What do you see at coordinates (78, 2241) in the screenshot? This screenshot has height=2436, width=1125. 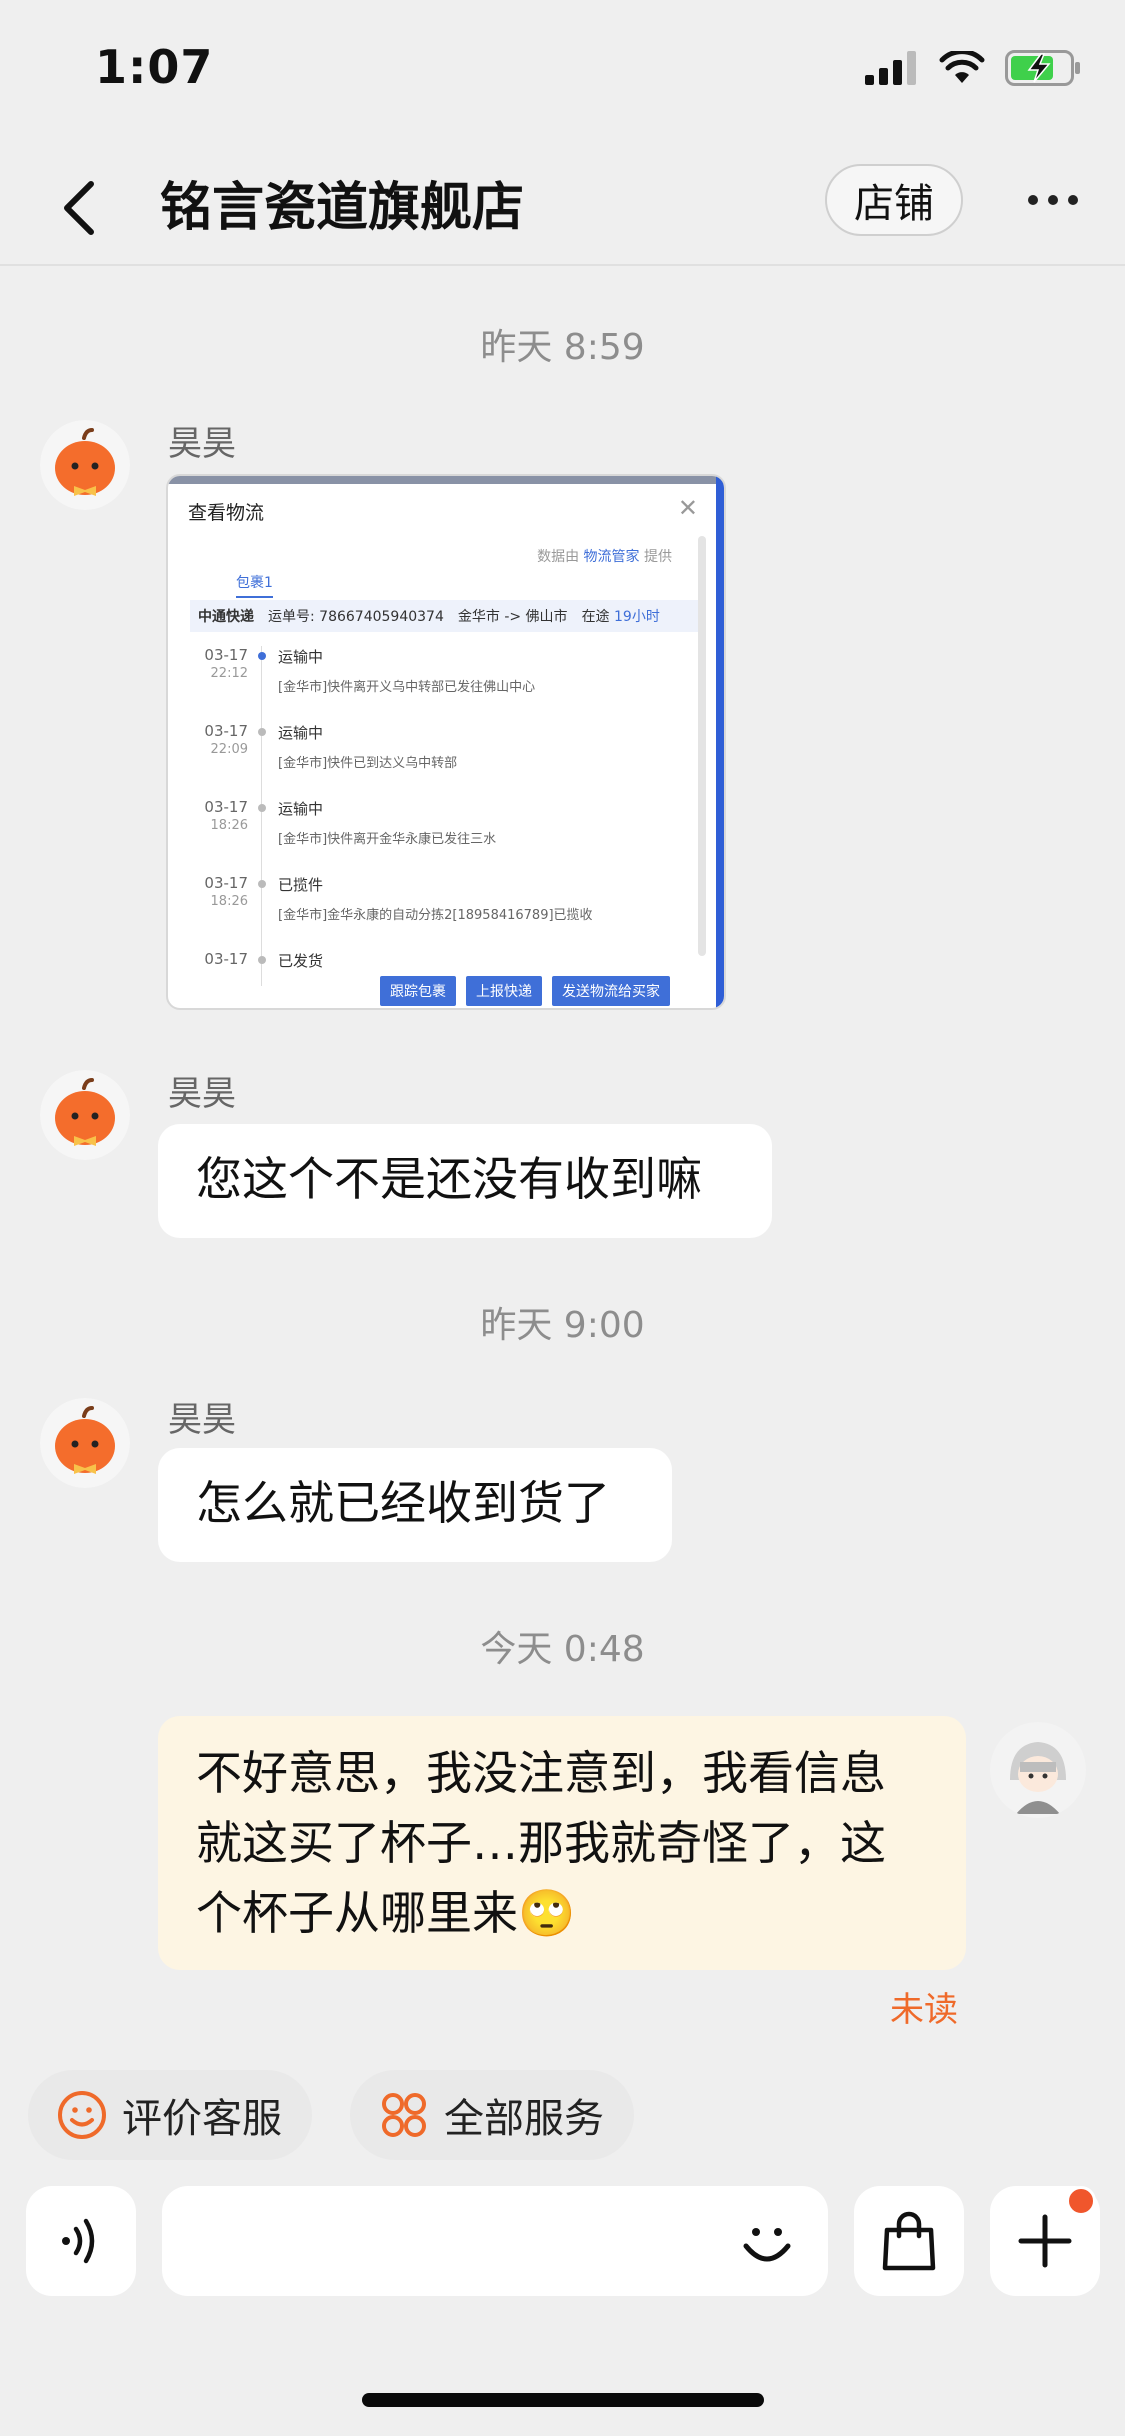 I see `voice-icon` at bounding box center [78, 2241].